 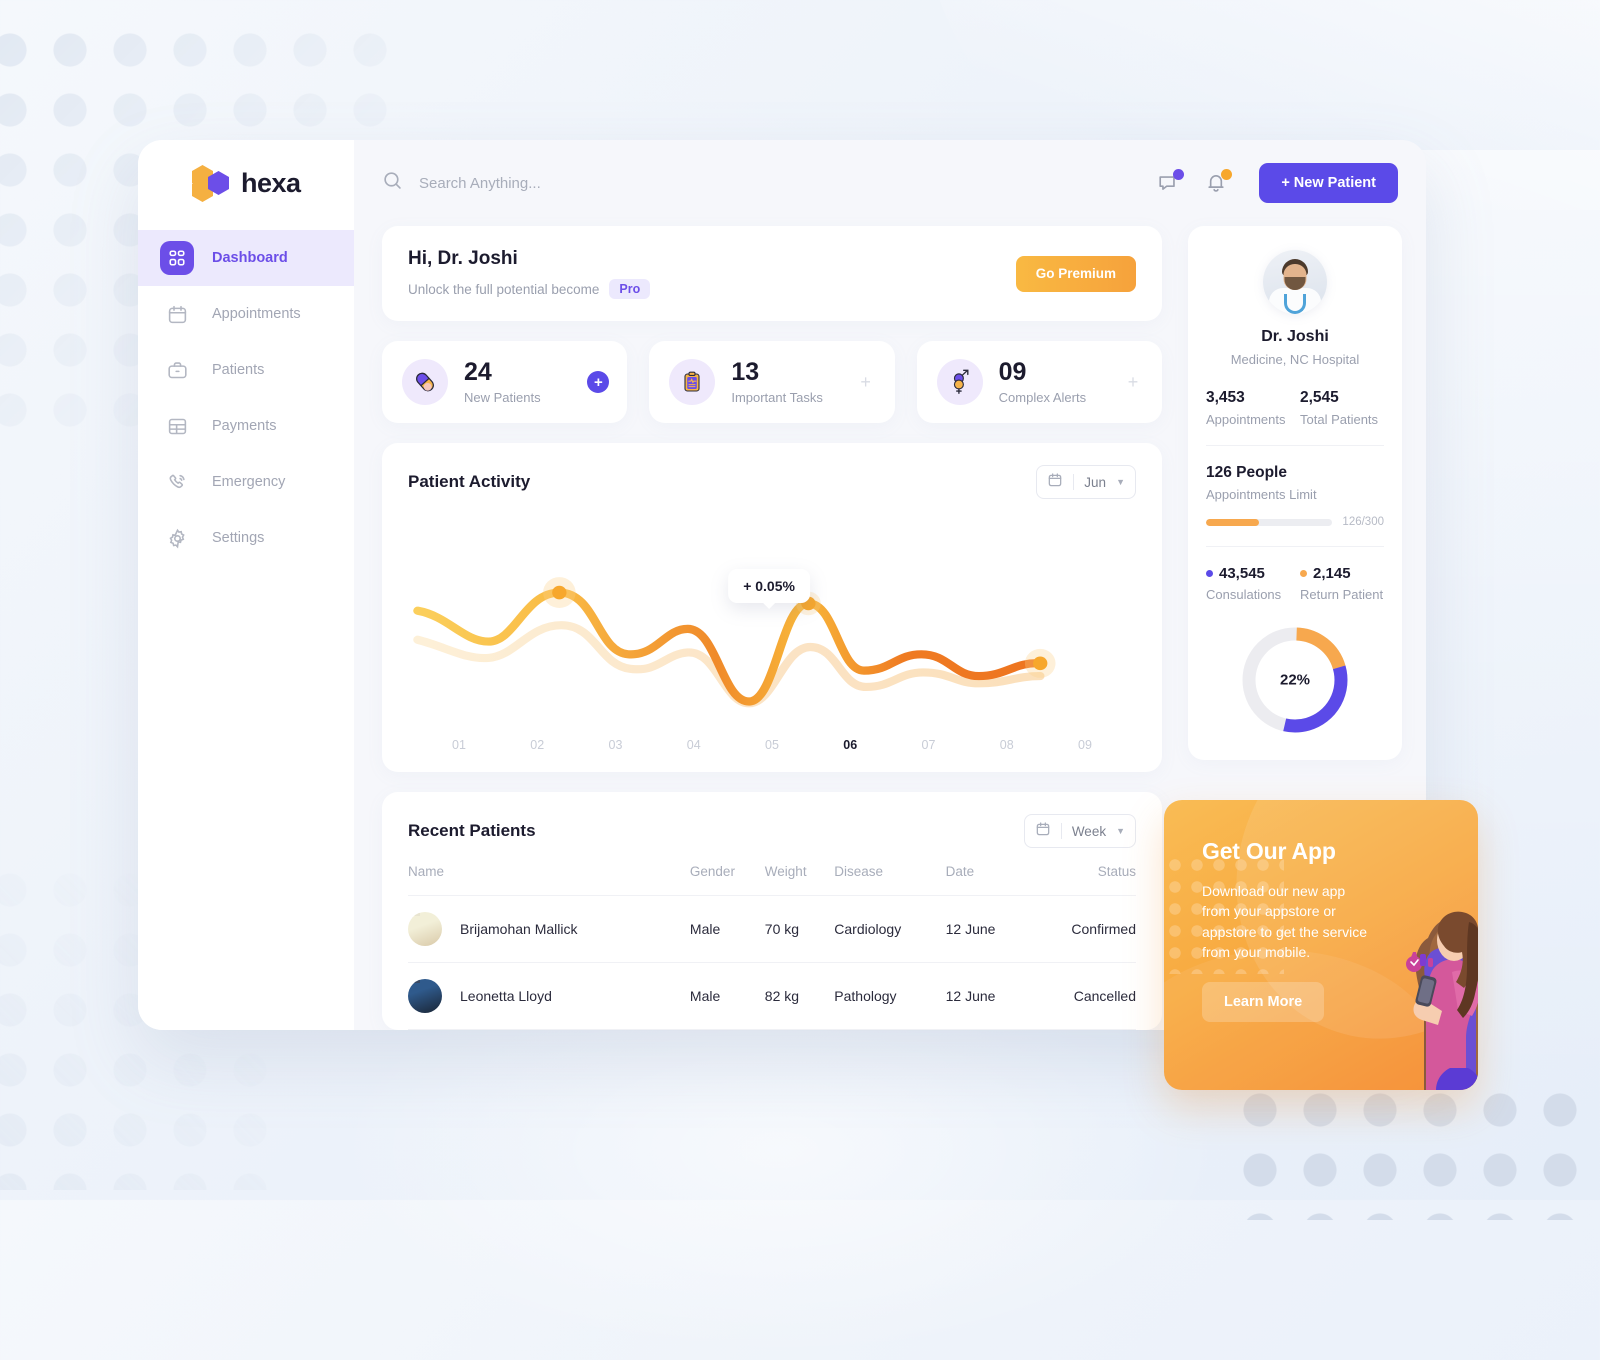 What do you see at coordinates (727, 880) in the screenshot?
I see `column-header-gender: Gender` at bounding box center [727, 880].